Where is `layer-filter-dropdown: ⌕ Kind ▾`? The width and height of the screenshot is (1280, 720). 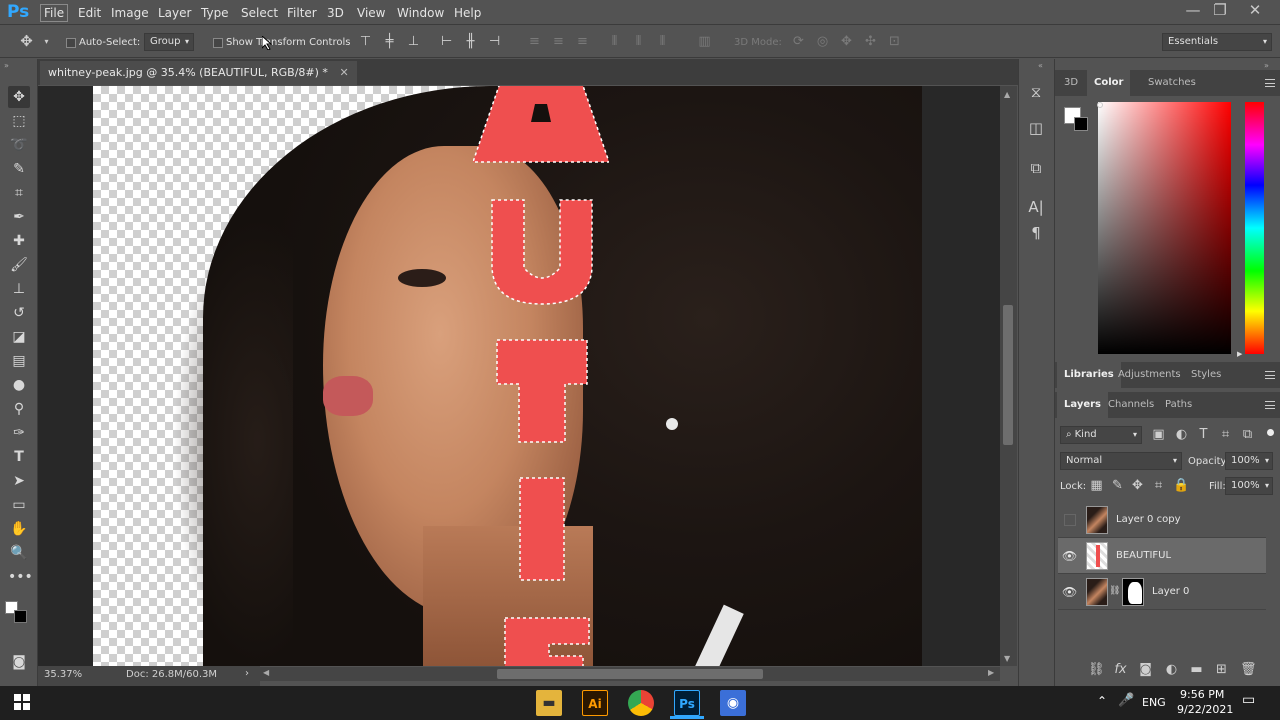
layer-filter-dropdown: ⌕ Kind ▾ is located at coordinates (1101, 435).